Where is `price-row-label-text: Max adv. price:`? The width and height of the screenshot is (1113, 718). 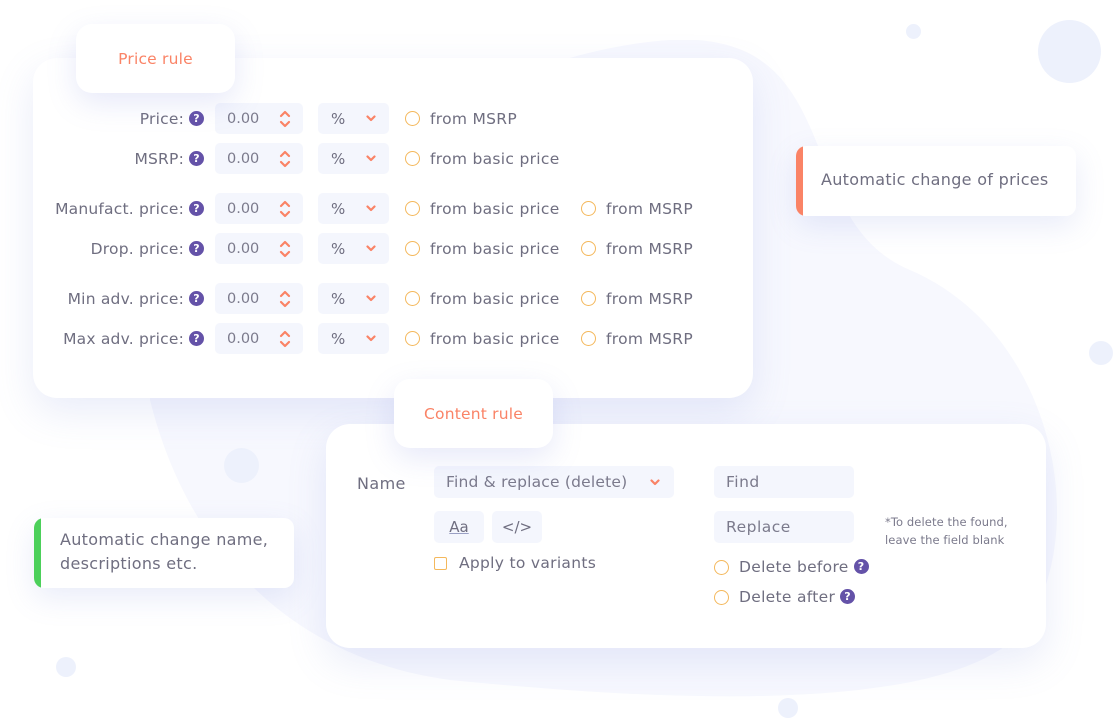
price-row-label-text: Max adv. price: is located at coordinates (123, 338).